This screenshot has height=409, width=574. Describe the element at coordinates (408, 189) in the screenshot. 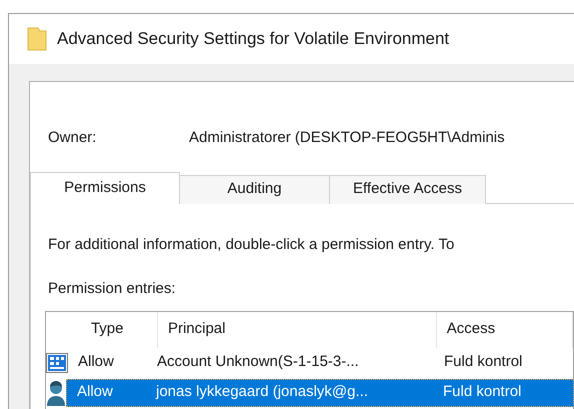

I see `tab: Effective Access` at that location.